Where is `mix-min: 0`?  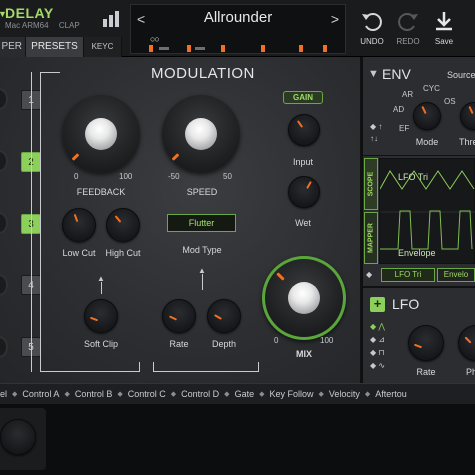
mix-min: 0 is located at coordinates (276, 340).